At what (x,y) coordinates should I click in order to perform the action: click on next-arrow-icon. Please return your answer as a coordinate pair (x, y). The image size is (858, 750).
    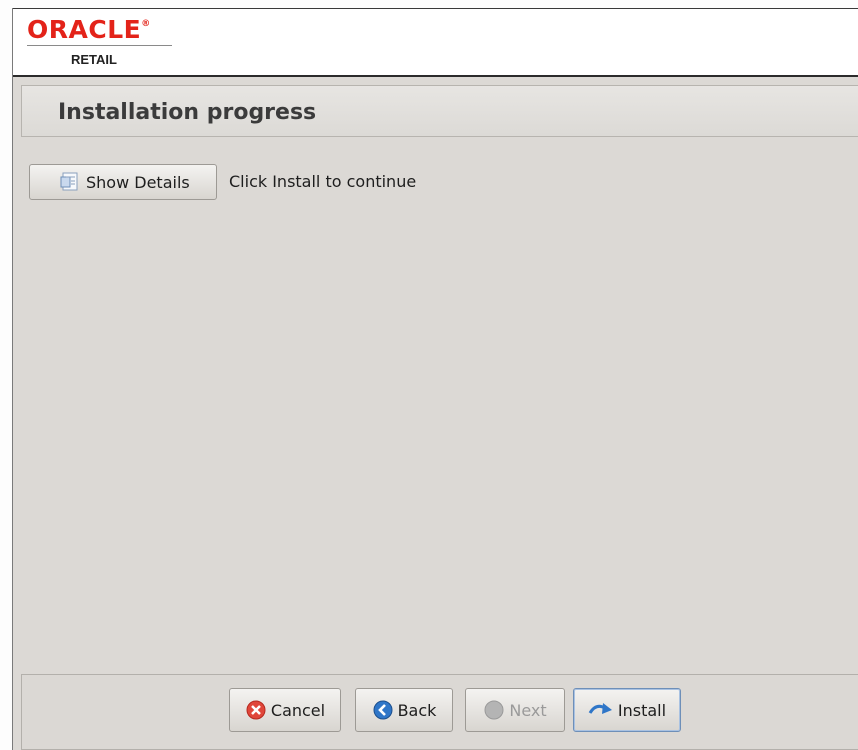
    Looking at the image, I should click on (494, 710).